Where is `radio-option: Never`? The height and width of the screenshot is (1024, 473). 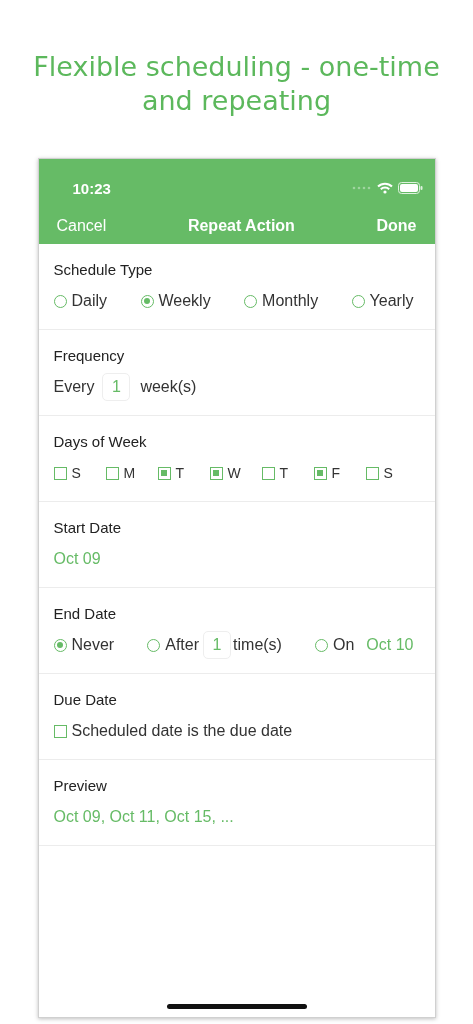 radio-option: Never is located at coordinates (84, 645).